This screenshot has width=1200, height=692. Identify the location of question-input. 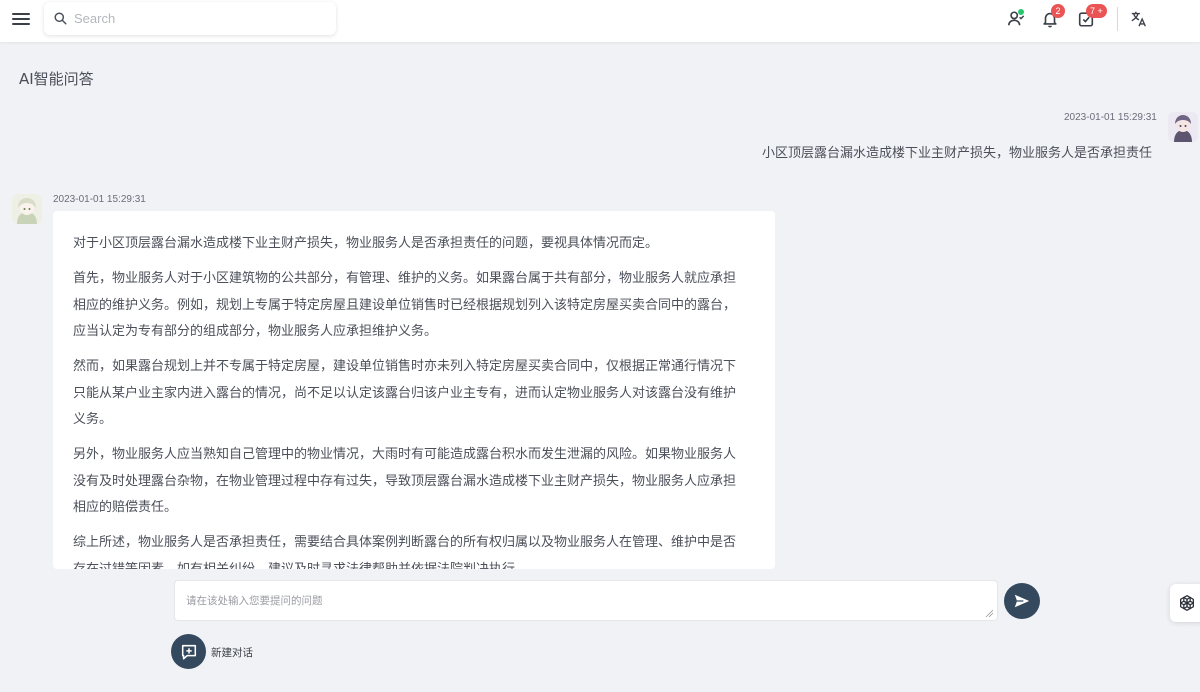
(586, 600).